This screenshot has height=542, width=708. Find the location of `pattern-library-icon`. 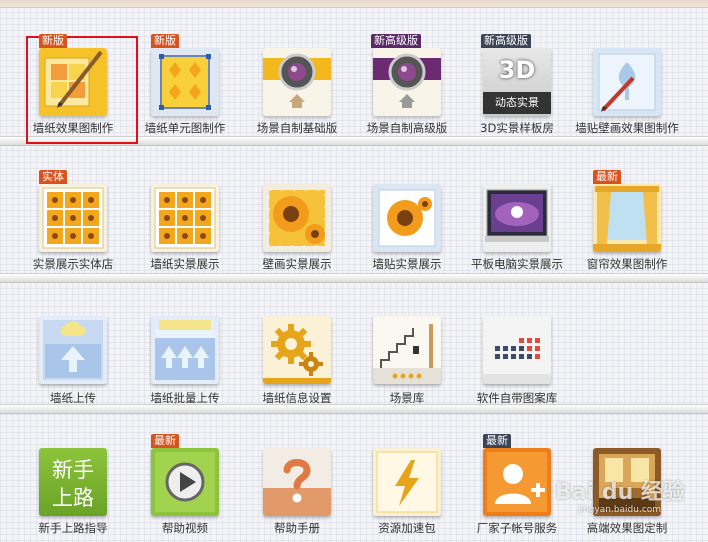

pattern-library-icon is located at coordinates (517, 350).